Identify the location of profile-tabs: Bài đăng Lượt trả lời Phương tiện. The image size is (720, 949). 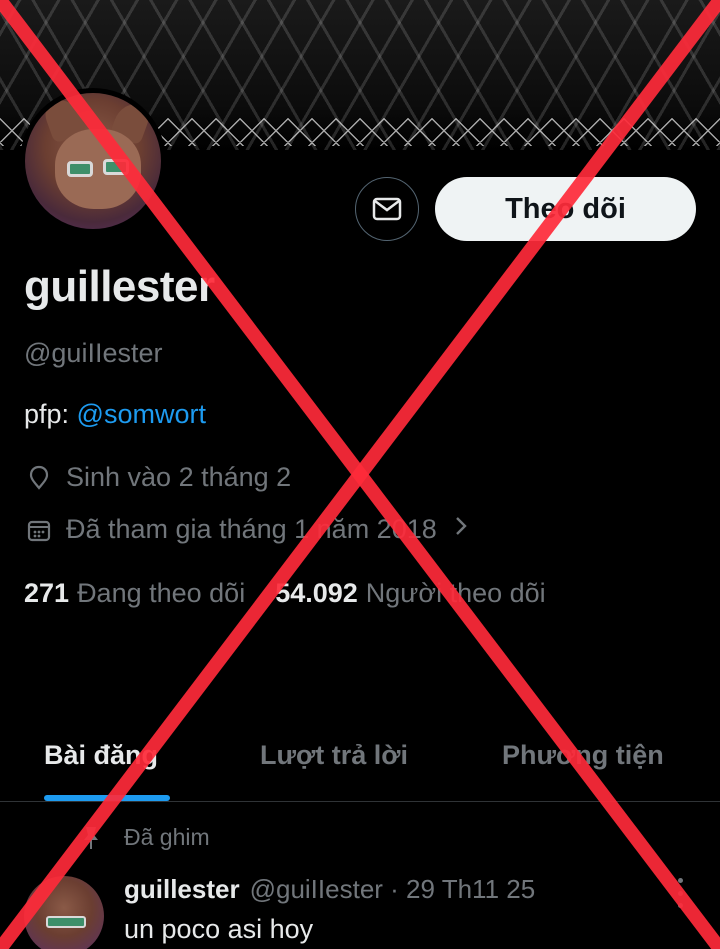
(360, 757).